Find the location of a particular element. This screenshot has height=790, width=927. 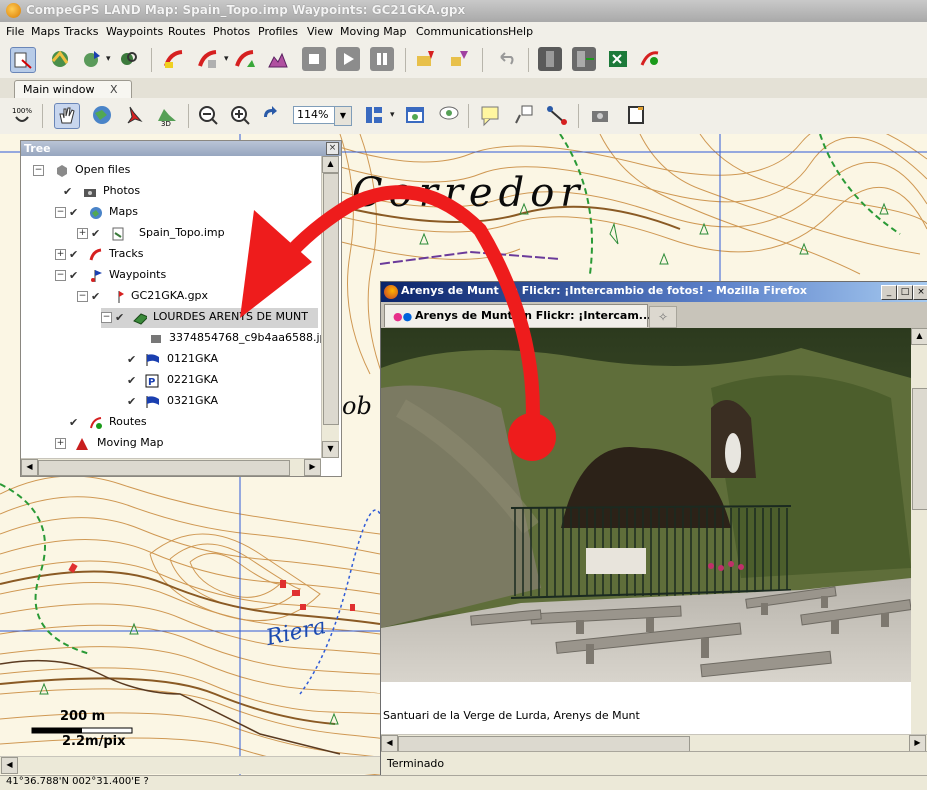

tree-item-photo-file: 3374854768_c9b4aa6588.jpg is located at coordinates (233, 339).